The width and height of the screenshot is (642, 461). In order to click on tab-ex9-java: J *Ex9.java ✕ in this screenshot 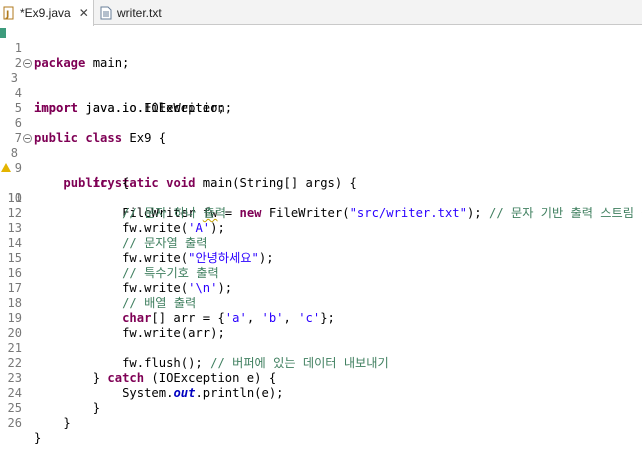, I will do `click(47, 13)`.